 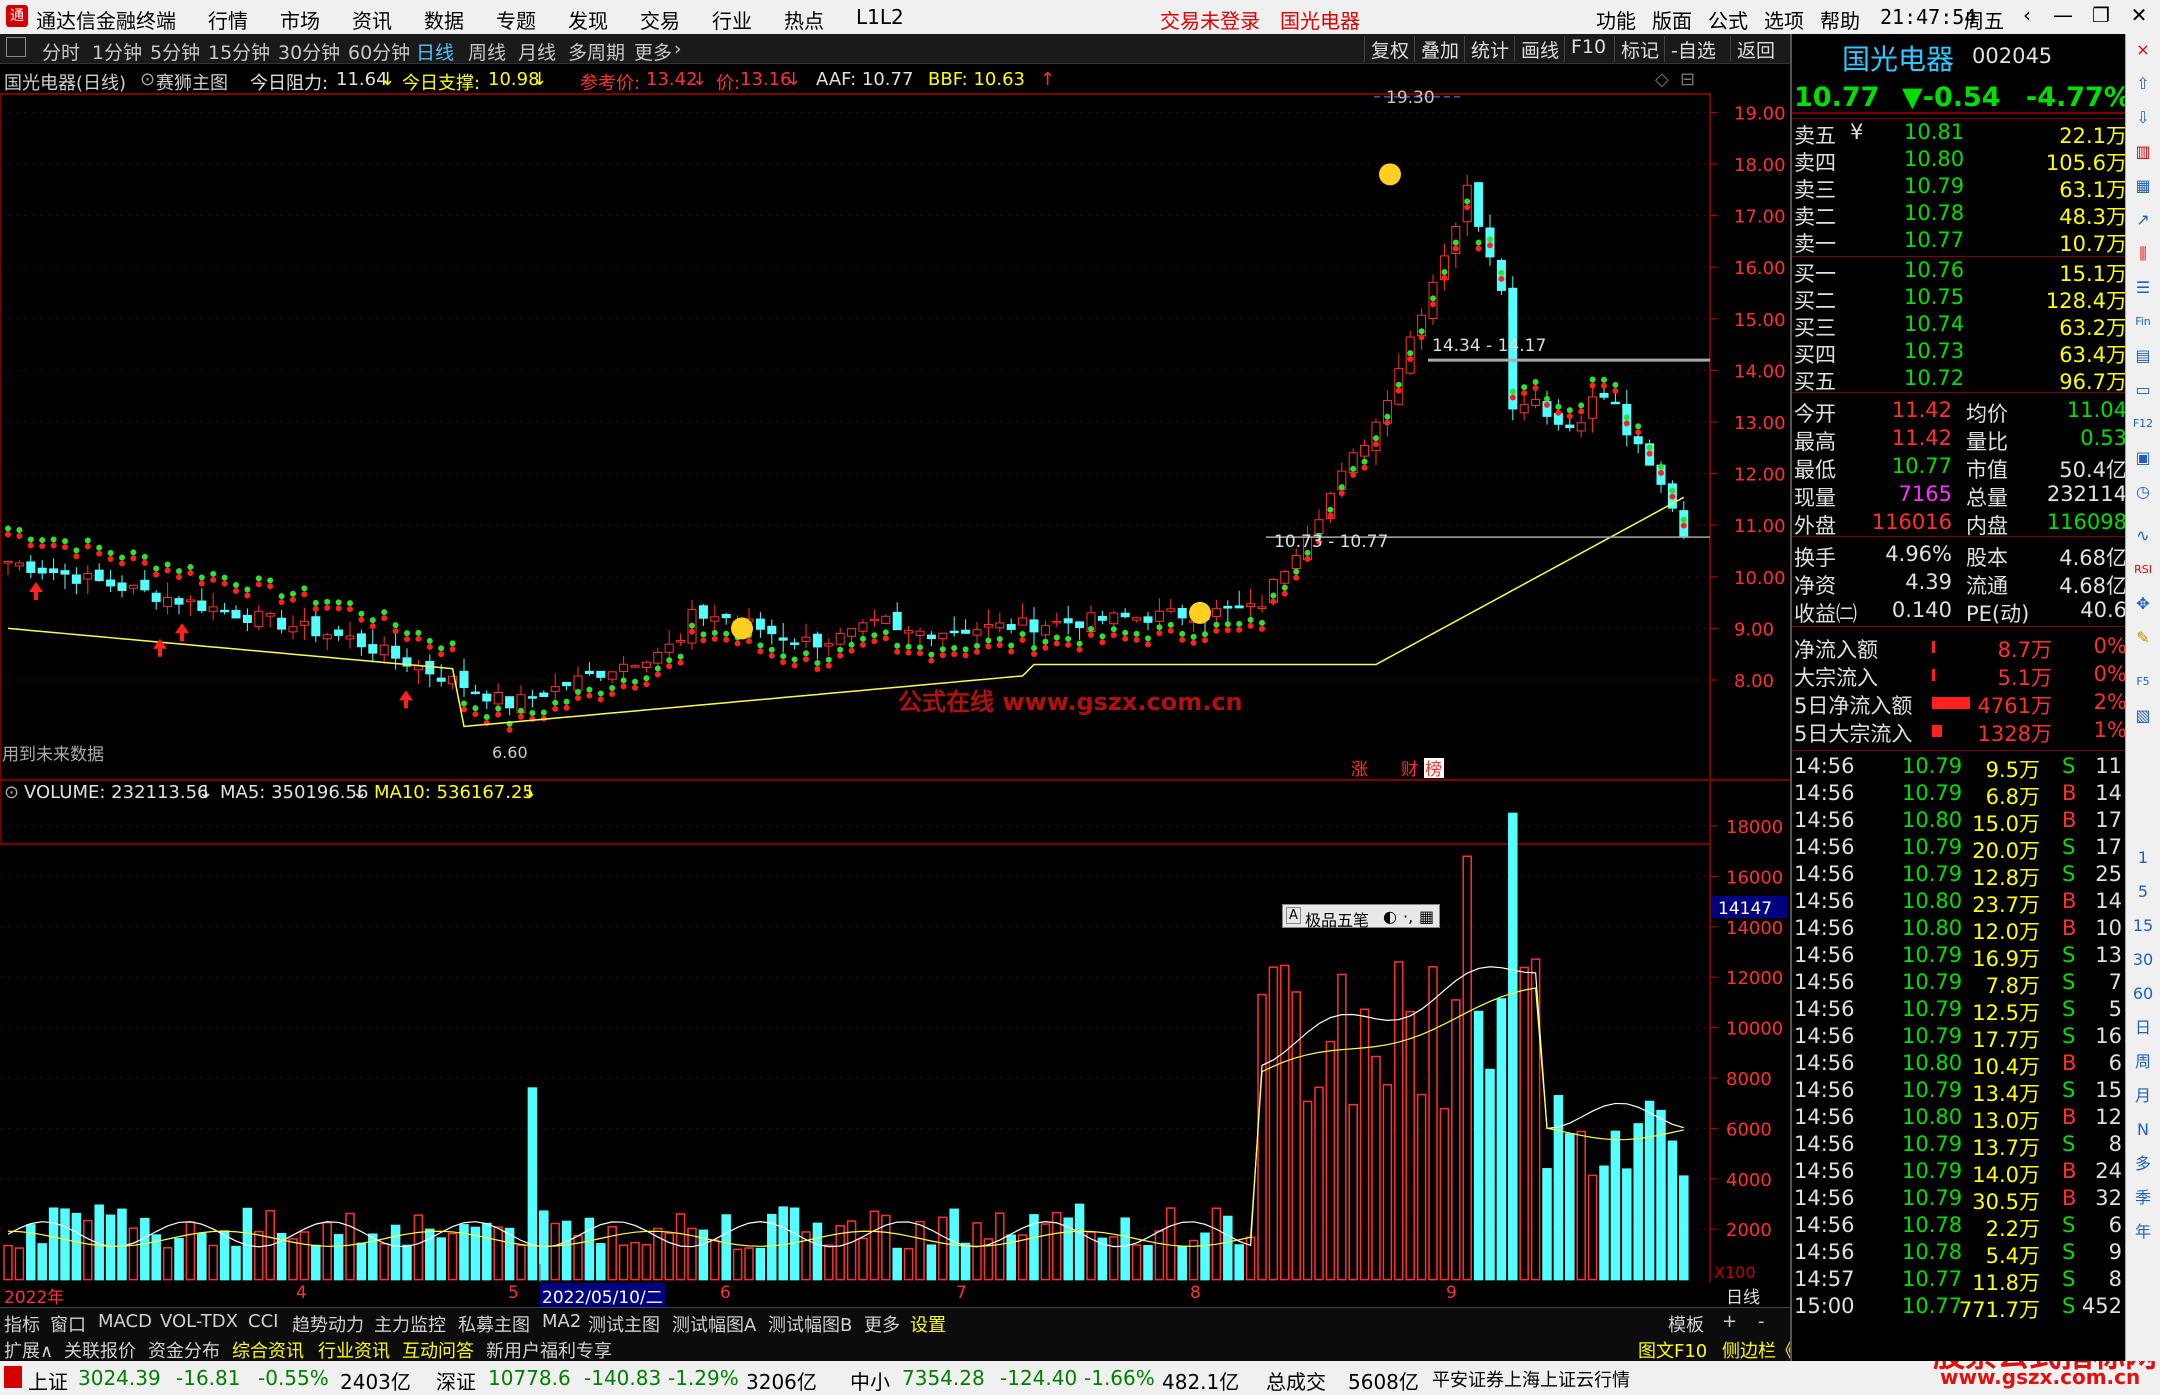 I want to click on f10-button: F10, so click(x=1588, y=49).